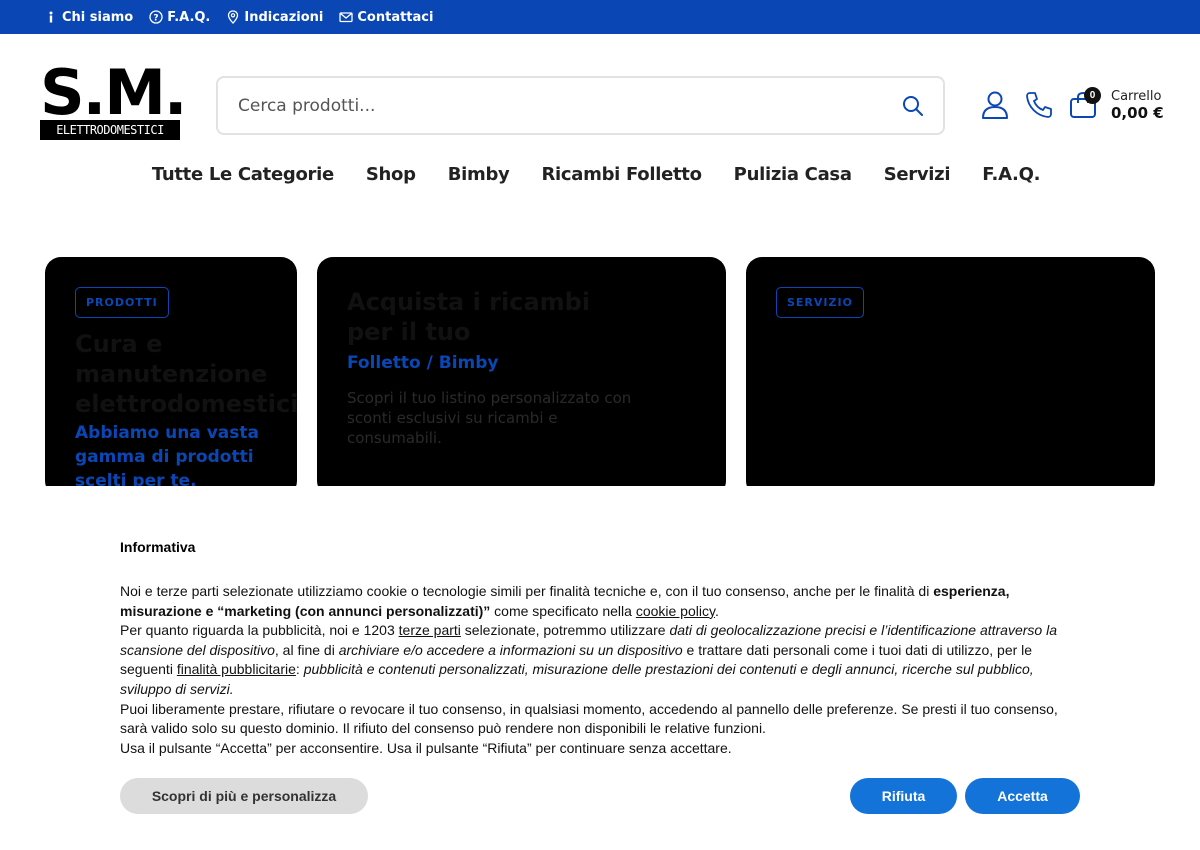  What do you see at coordinates (158, 547) in the screenshot?
I see `cookie-title: Informativa` at bounding box center [158, 547].